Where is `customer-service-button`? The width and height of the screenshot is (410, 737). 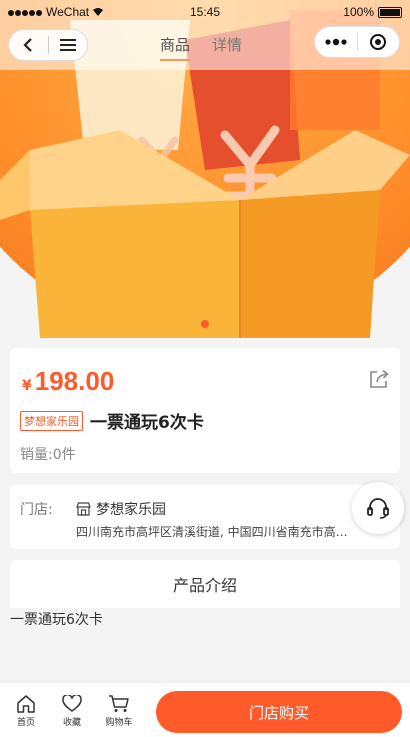
customer-service-button is located at coordinates (378, 508).